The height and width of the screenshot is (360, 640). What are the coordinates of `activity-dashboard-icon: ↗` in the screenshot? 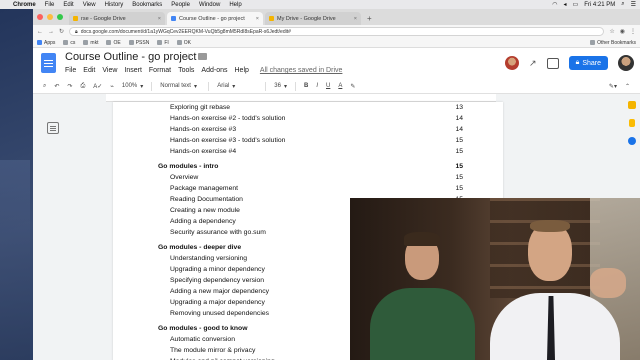 It's located at (533, 63).